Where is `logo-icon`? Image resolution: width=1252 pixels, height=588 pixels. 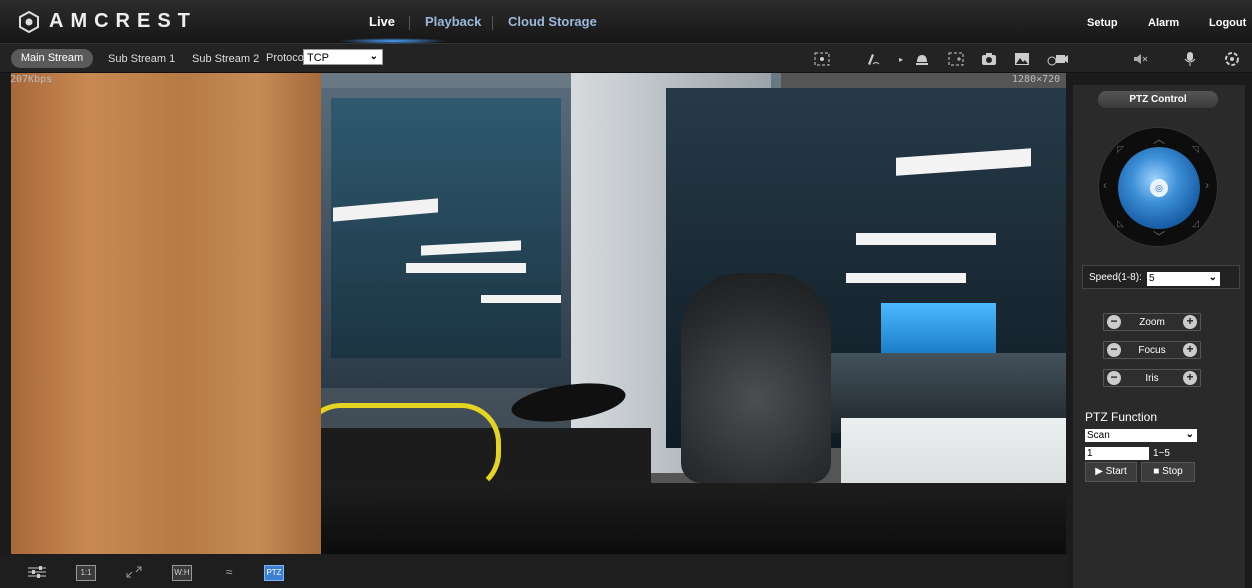 logo-icon is located at coordinates (29, 21).